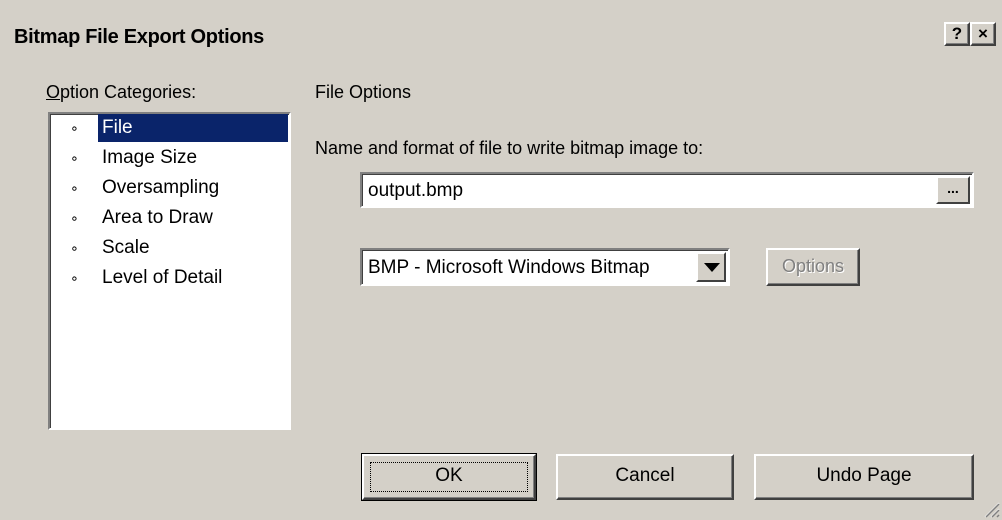 Image resolution: width=1002 pixels, height=520 pixels. What do you see at coordinates (416, 190) in the screenshot?
I see `filename-value: output.bmp` at bounding box center [416, 190].